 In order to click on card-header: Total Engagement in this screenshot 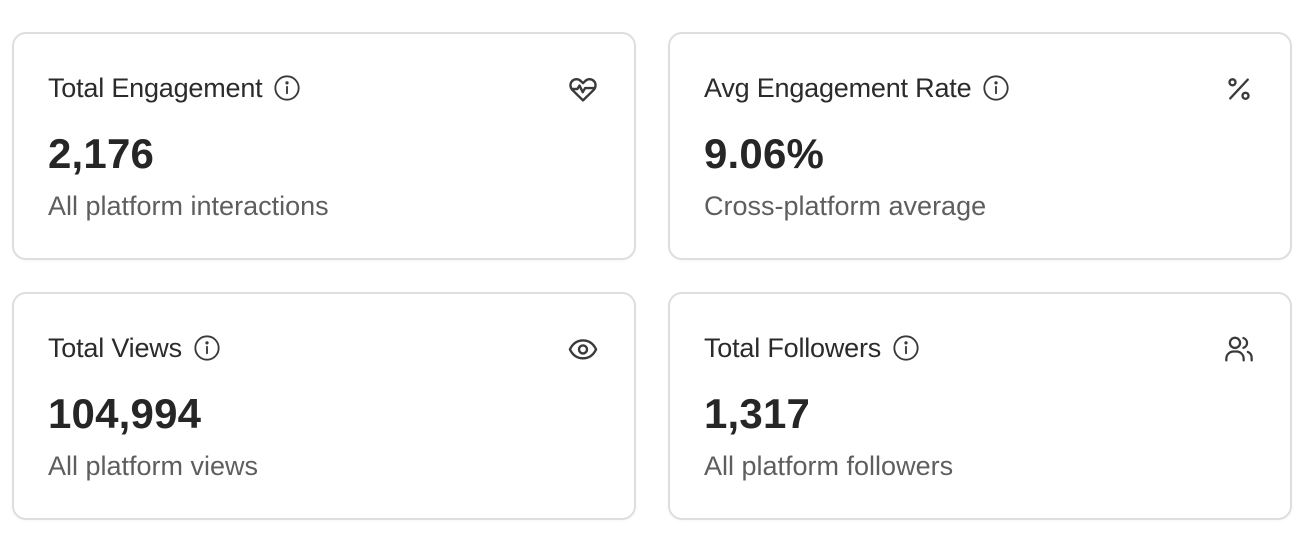, I will do `click(175, 88)`.